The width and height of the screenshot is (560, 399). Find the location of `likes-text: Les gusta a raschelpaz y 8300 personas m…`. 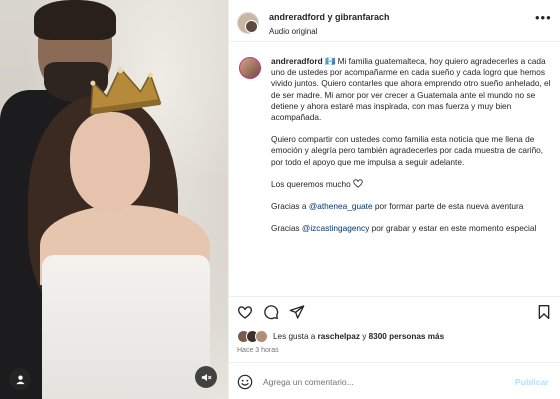

likes-text: Les gusta a raschelpaz y 8300 personas m… is located at coordinates (358, 336).